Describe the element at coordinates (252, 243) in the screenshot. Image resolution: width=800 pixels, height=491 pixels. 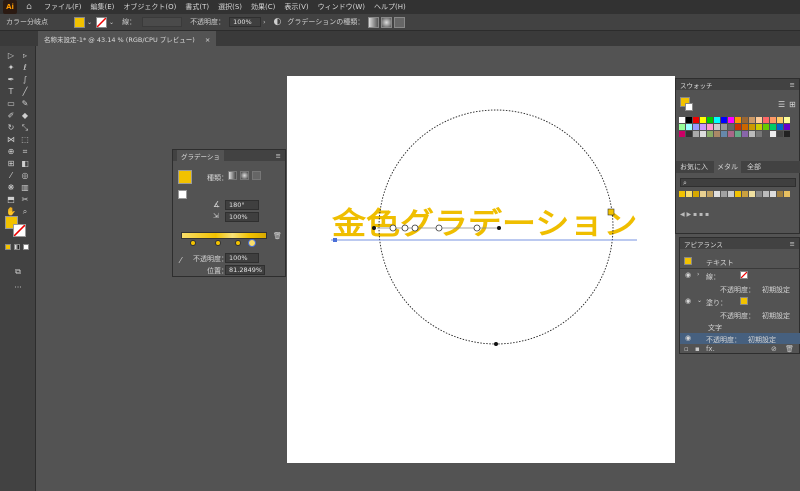
I see `color-stop-selected` at that location.